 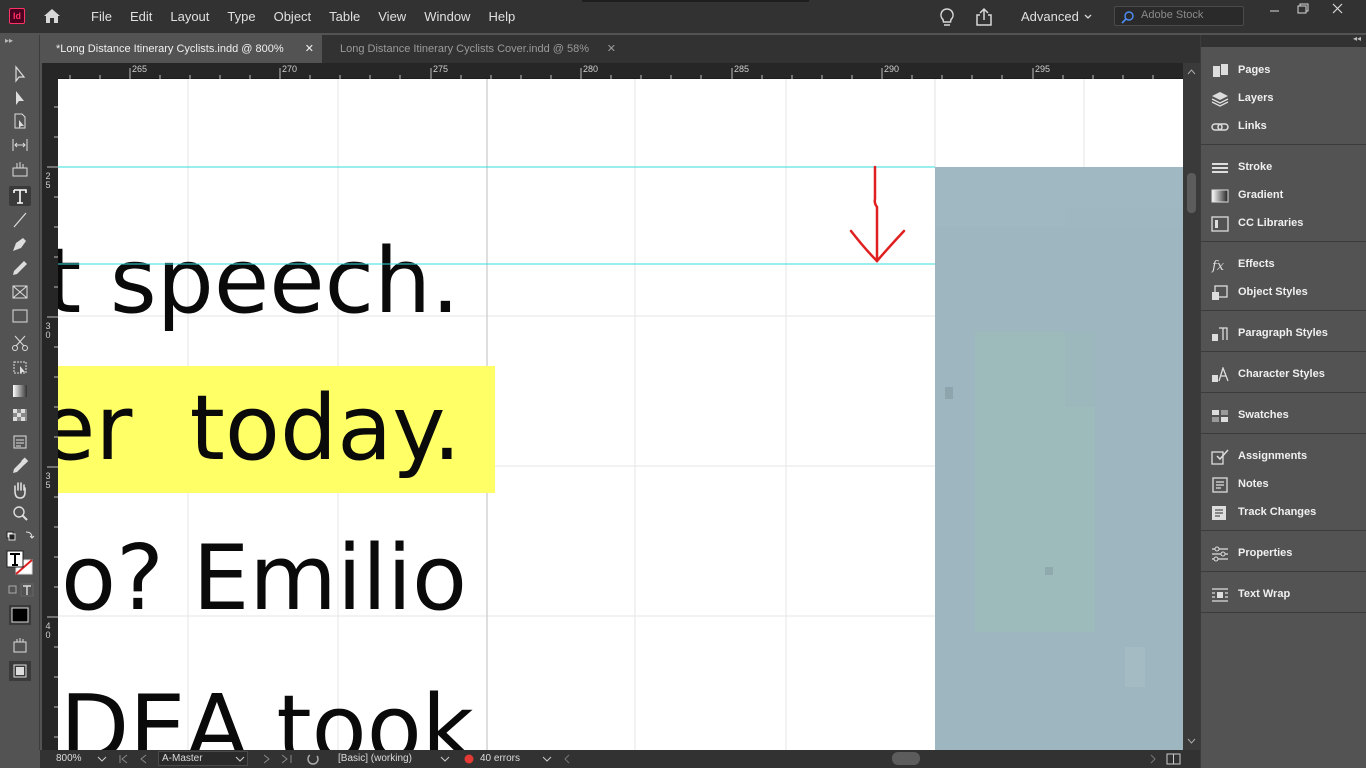 I want to click on horizontal-scroll-thumb, so click(x=906, y=758).